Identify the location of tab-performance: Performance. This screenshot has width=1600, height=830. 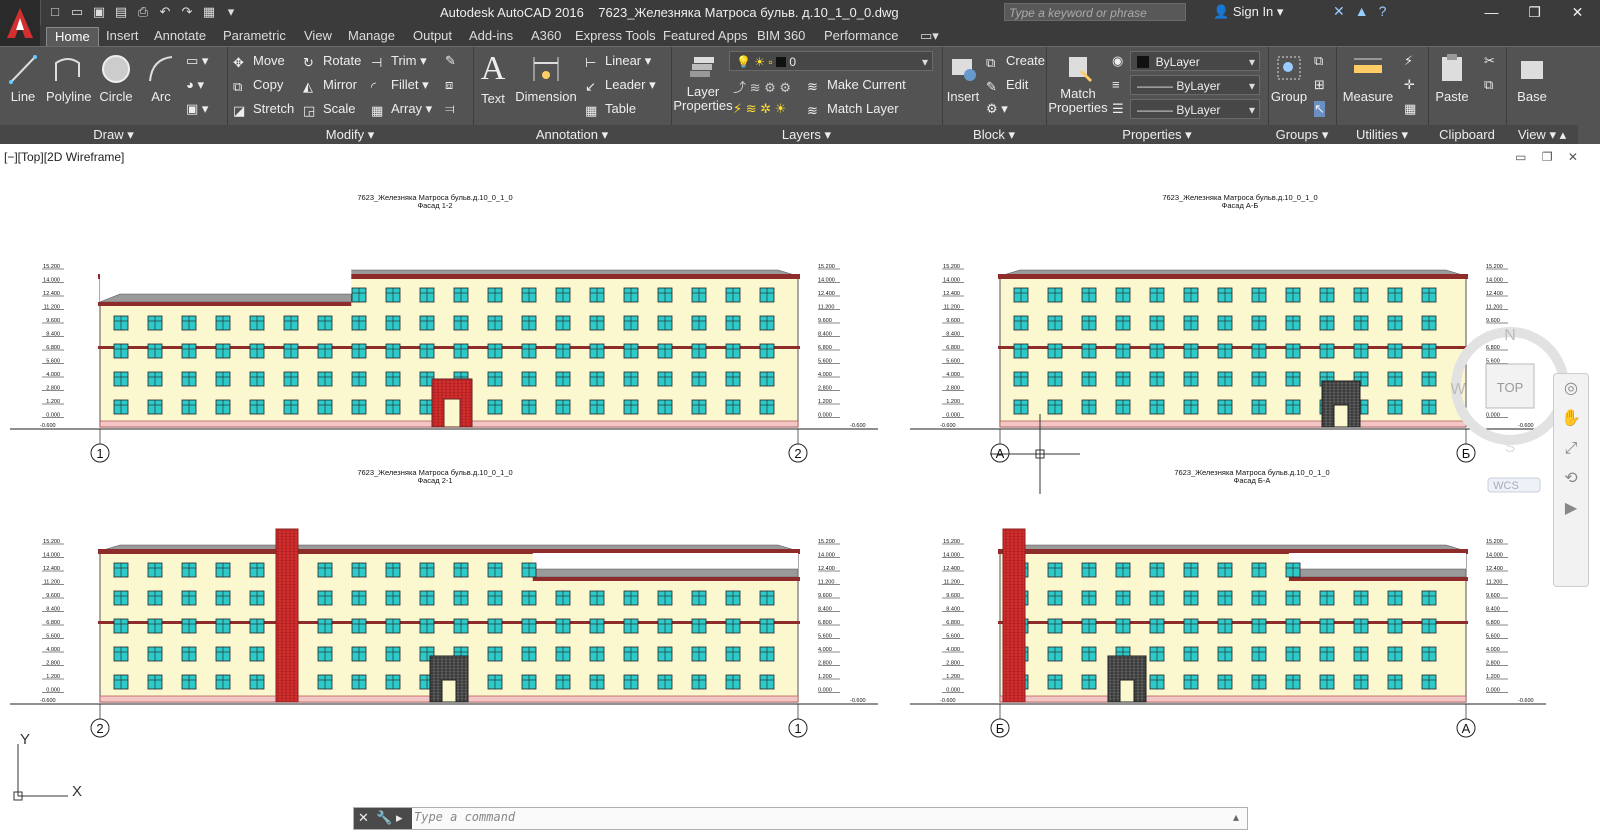
(861, 36).